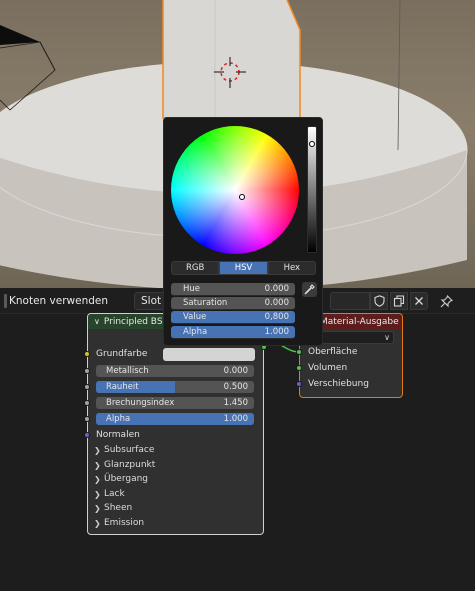 The image size is (475, 591). What do you see at coordinates (87, 419) in the screenshot?
I see `alpha-socket` at bounding box center [87, 419].